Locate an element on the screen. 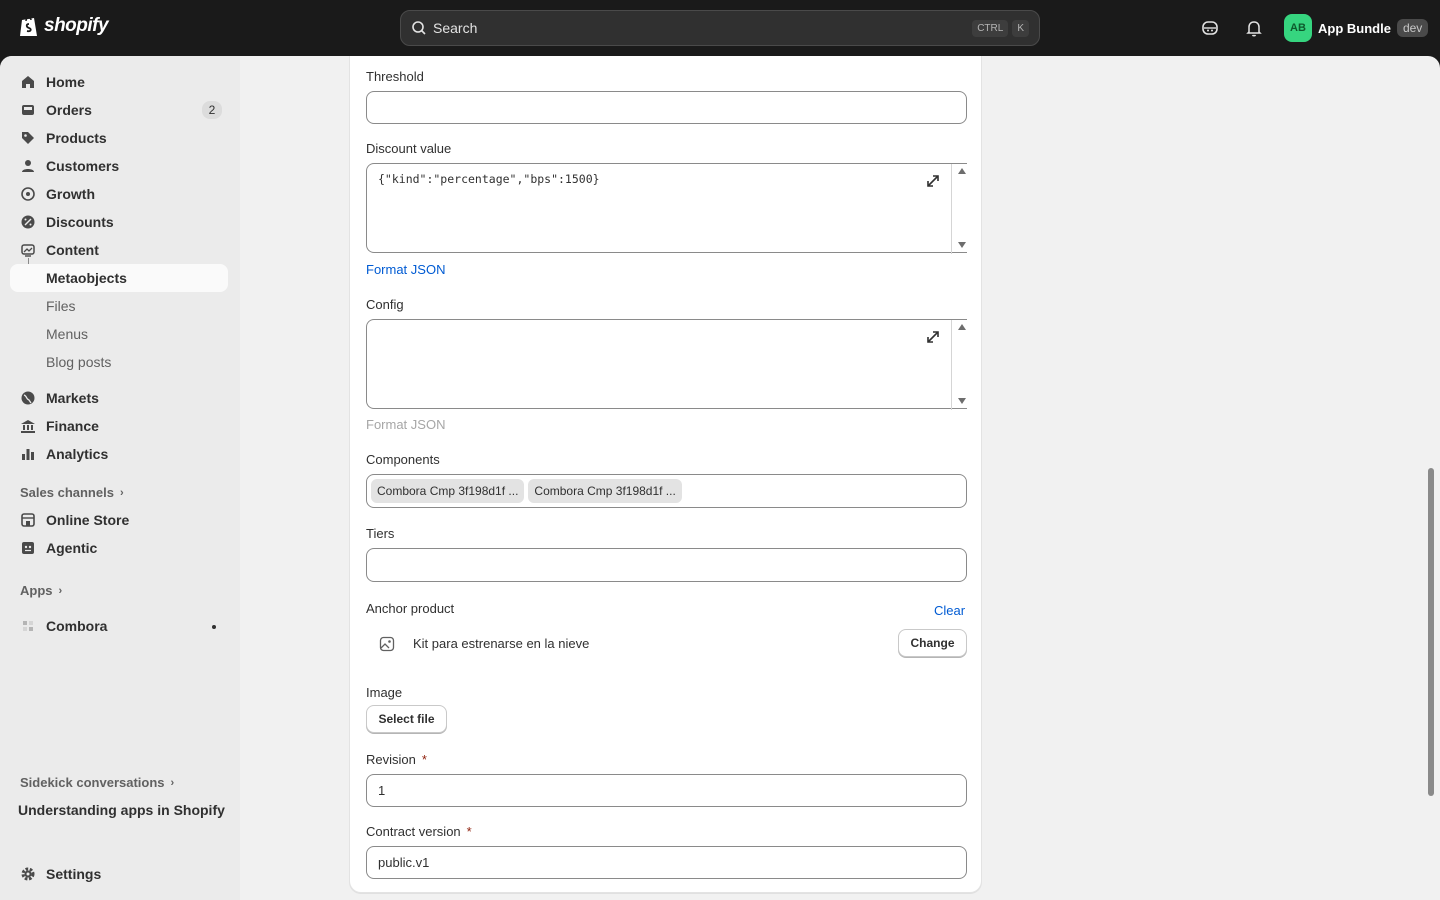 This screenshot has width=1440, height=900. page-scrollbar-thumb is located at coordinates (1431, 632).